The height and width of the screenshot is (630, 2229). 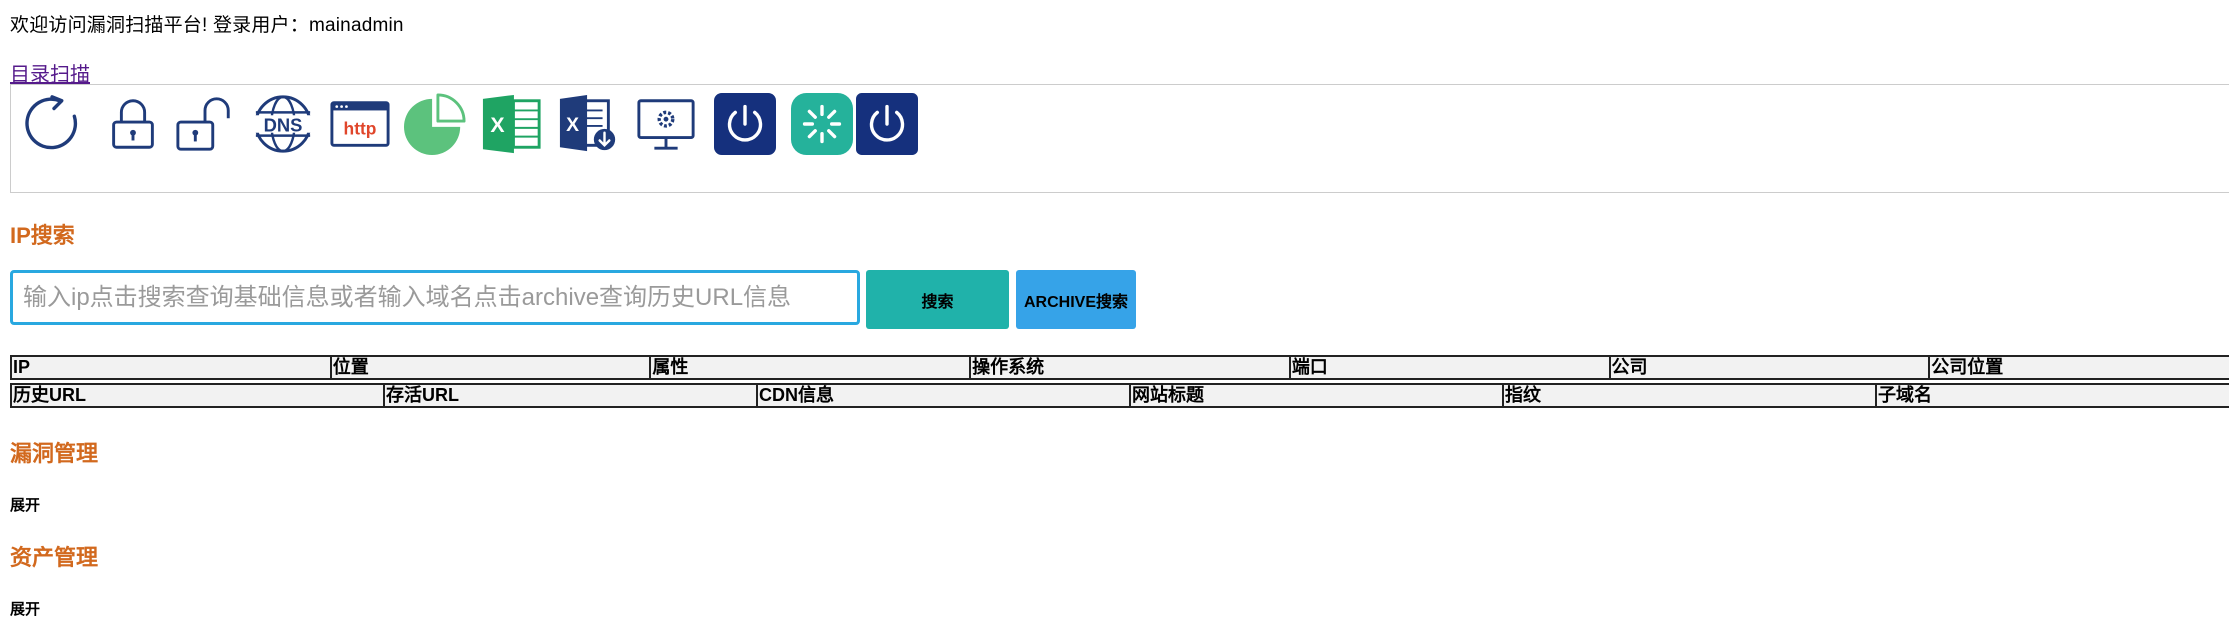 I want to click on table-header-row: IP 位置 属性 操作系统 端口 公司 公司位置, so click(x=1119, y=367).